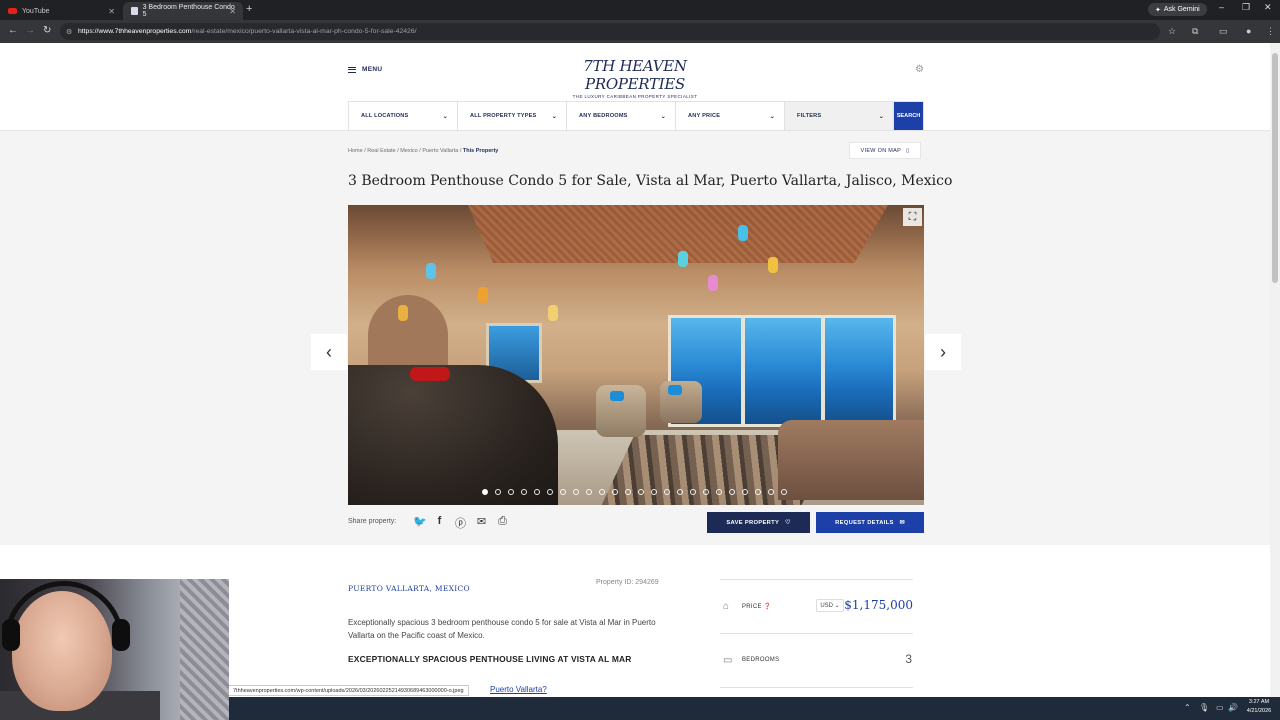 The image size is (1280, 720). I want to click on breadcrumb-country: Mexico, so click(408, 151).